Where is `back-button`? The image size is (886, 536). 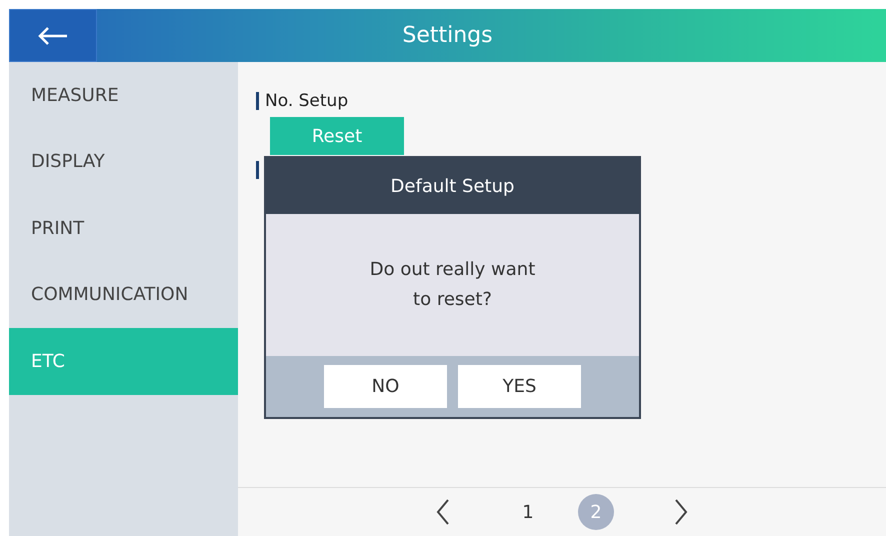
back-button is located at coordinates (53, 35).